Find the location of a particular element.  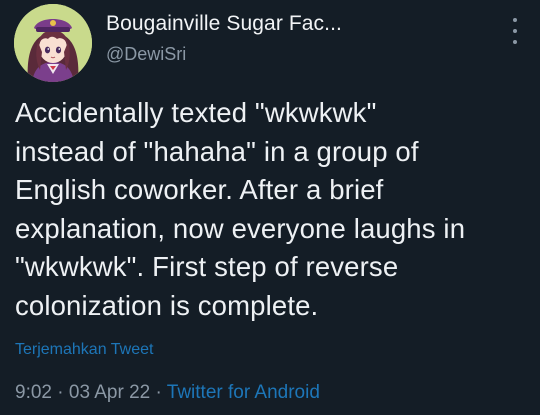

more-options-icon is located at coordinates (515, 31).